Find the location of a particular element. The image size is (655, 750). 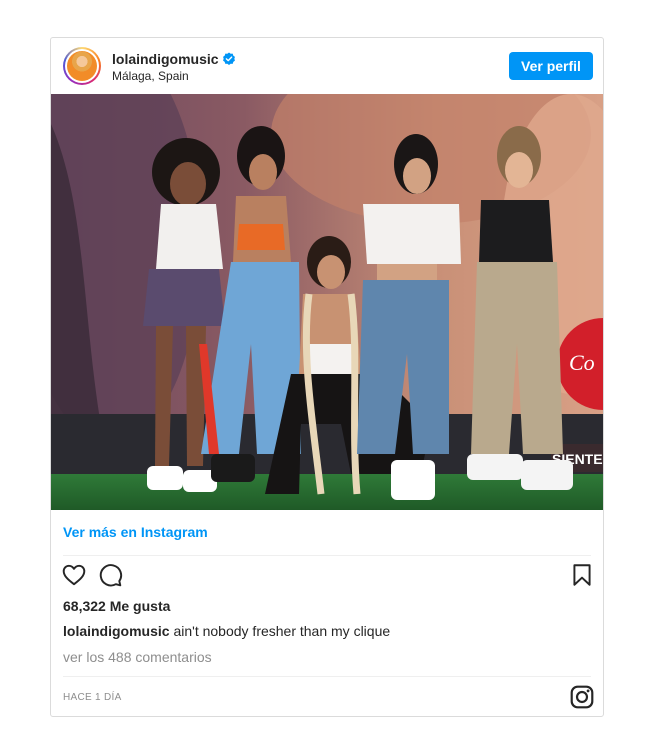

view-comments-link: ver los 488 comentarios is located at coordinates (137, 657).